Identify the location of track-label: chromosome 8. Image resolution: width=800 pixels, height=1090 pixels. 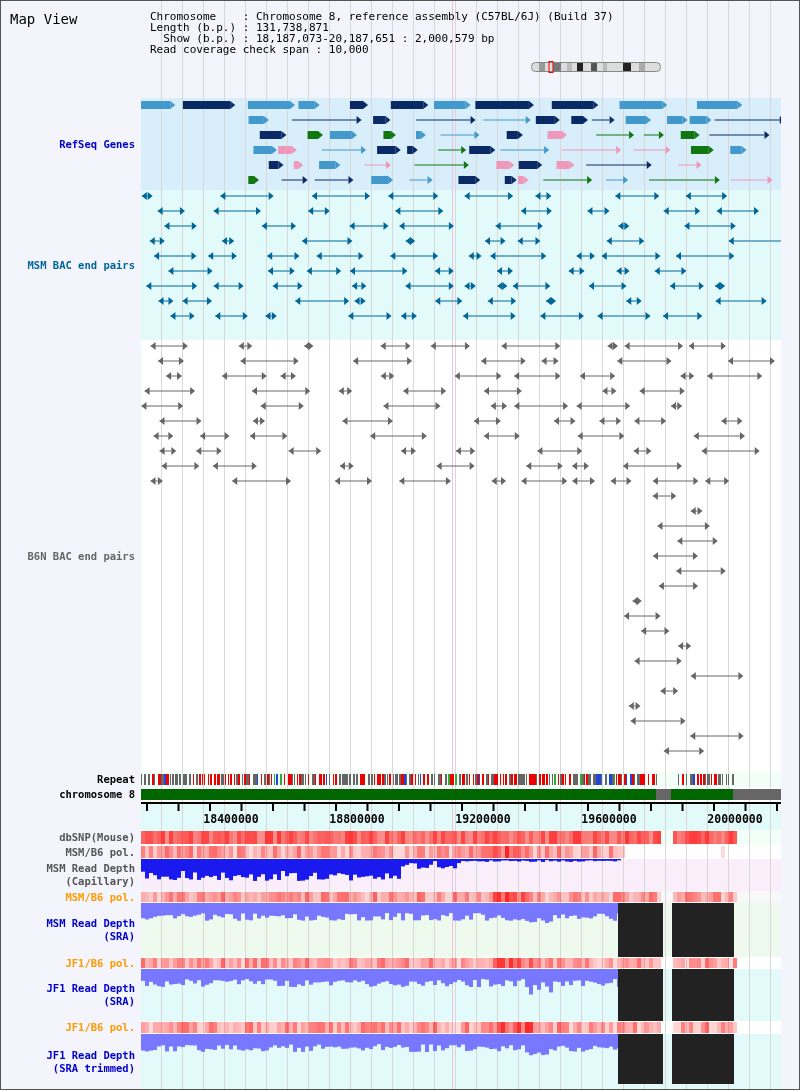
(97, 794).